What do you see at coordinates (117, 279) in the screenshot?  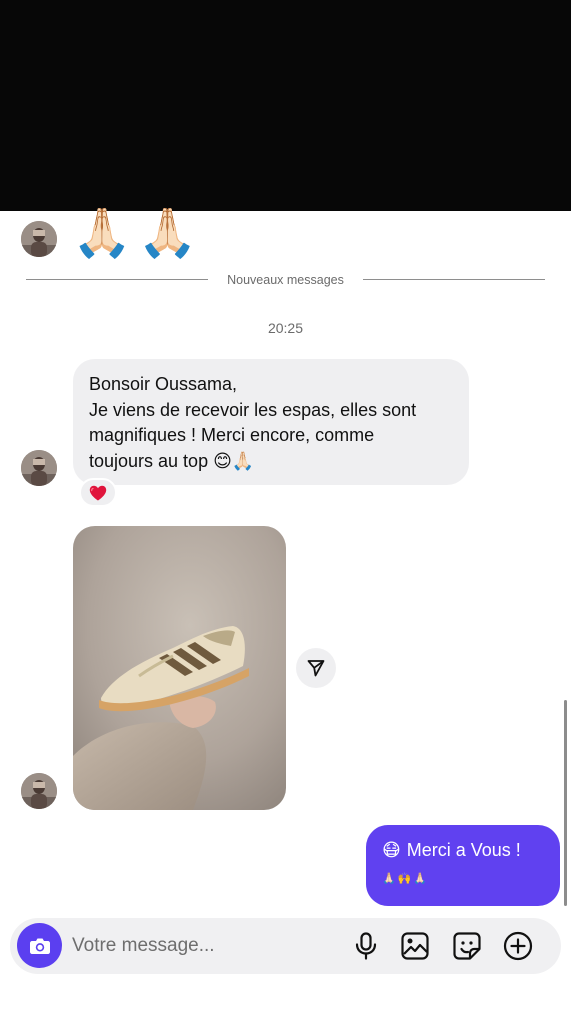 I see `divider-line-left` at bounding box center [117, 279].